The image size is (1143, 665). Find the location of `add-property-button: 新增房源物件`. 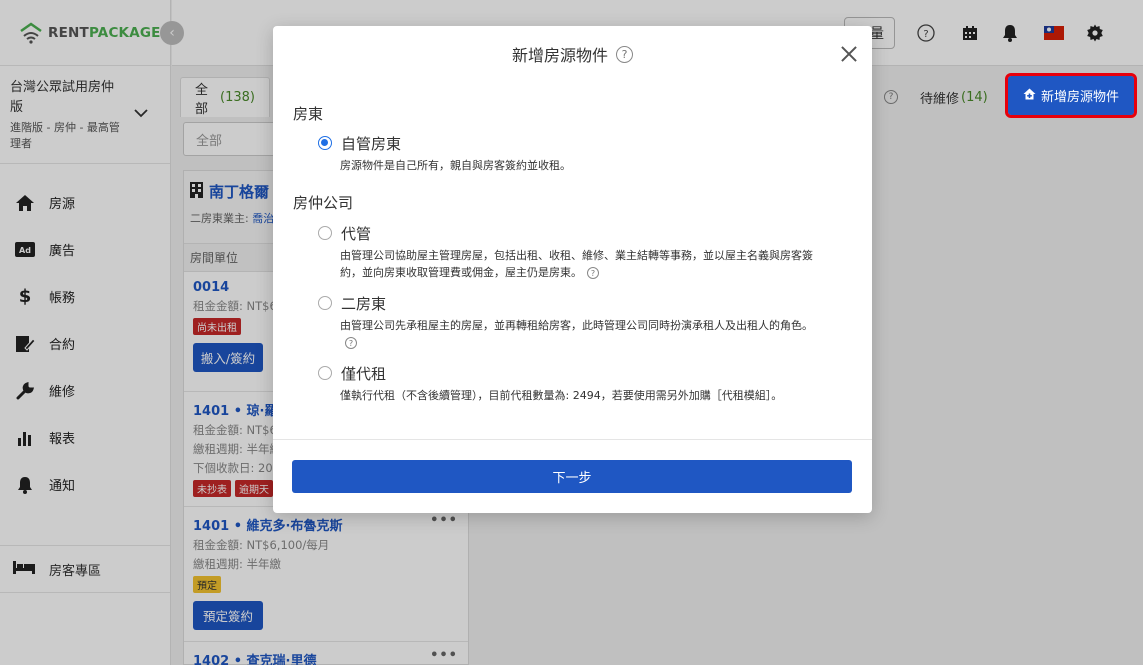

add-property-button: 新增房源物件 is located at coordinates (1071, 95).